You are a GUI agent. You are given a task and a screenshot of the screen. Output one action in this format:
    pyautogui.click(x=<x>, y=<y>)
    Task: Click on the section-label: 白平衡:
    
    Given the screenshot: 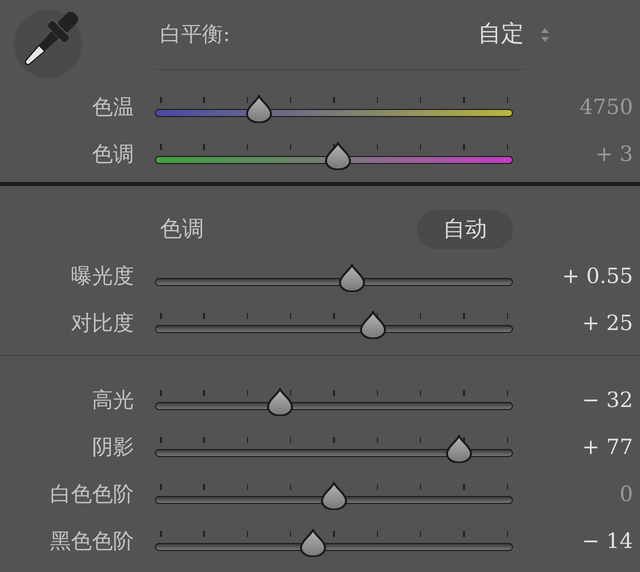 What is the action you would take?
    pyautogui.click(x=194, y=34)
    